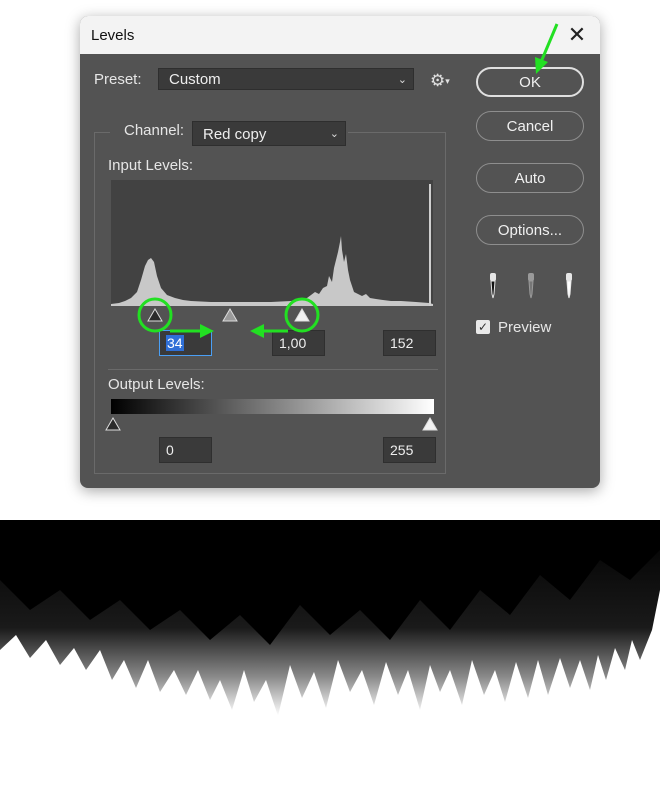  Describe the element at coordinates (156, 384) in the screenshot. I see `output-levels-label: Output Levels:` at that location.